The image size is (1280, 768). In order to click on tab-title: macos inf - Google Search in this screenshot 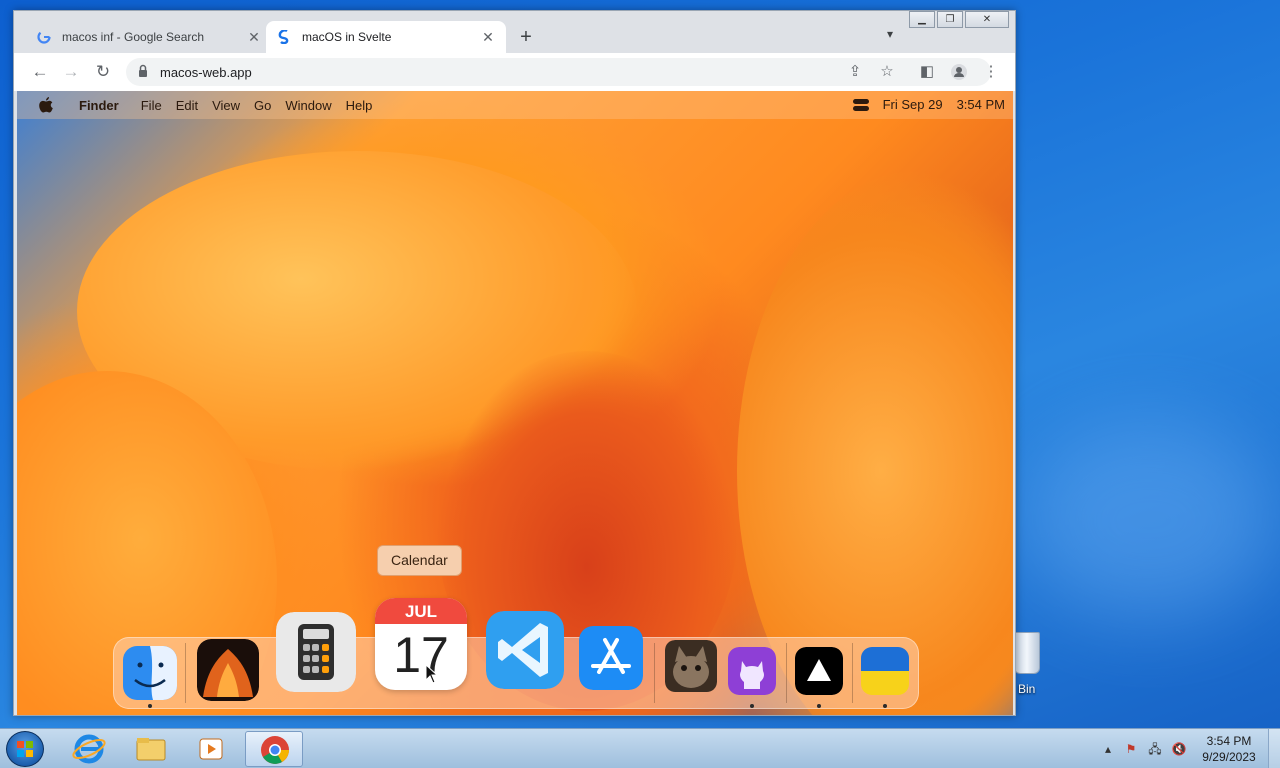, I will do `click(133, 37)`.